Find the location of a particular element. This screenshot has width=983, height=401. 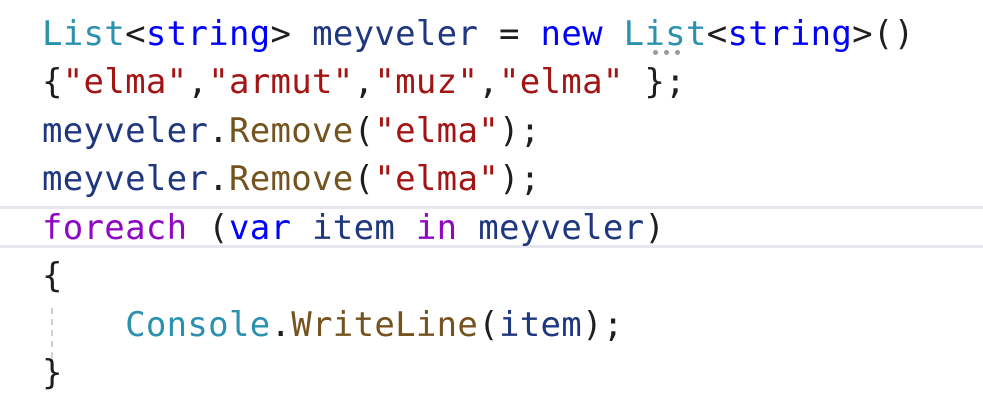

token-punct: ) is located at coordinates (655, 228).